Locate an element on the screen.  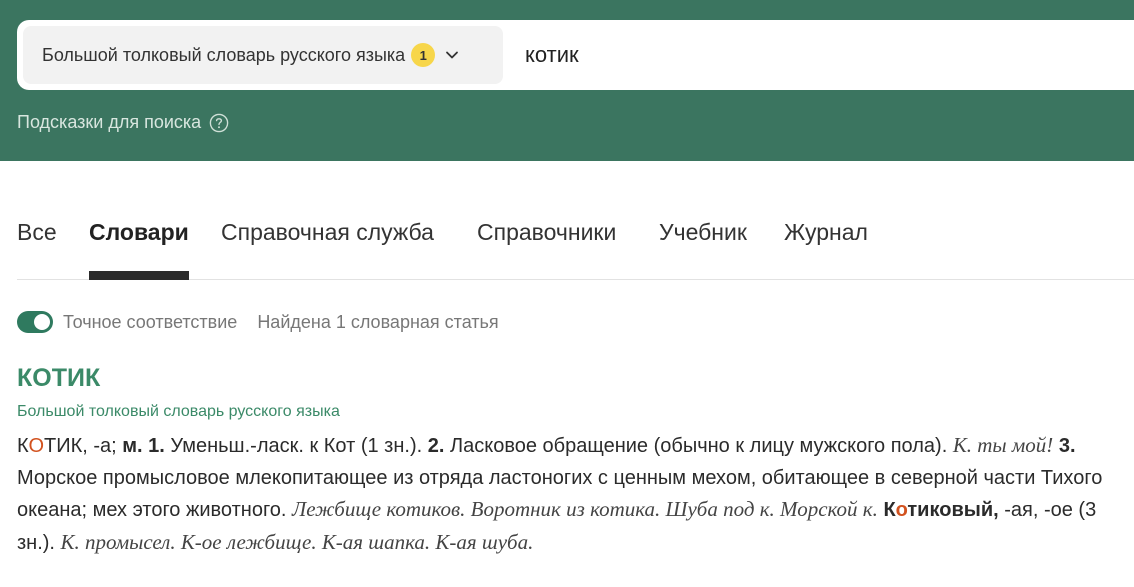
exact-match-label: Точное соответствие is located at coordinates (150, 322).